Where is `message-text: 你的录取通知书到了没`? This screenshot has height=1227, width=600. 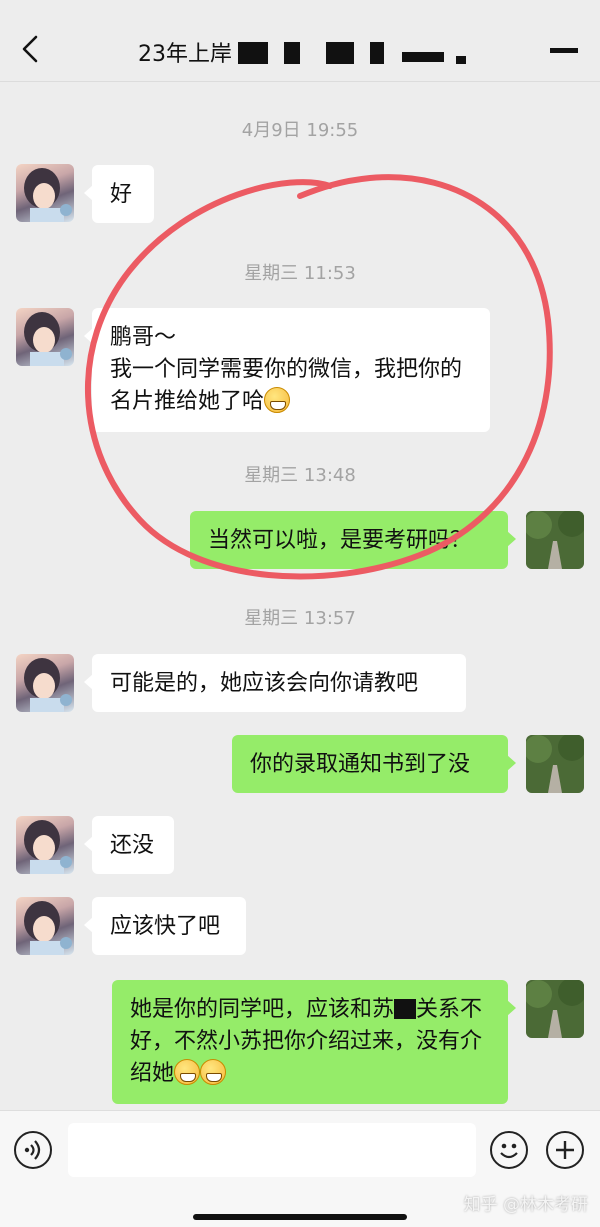 message-text: 你的录取通知书到了没 is located at coordinates (360, 764).